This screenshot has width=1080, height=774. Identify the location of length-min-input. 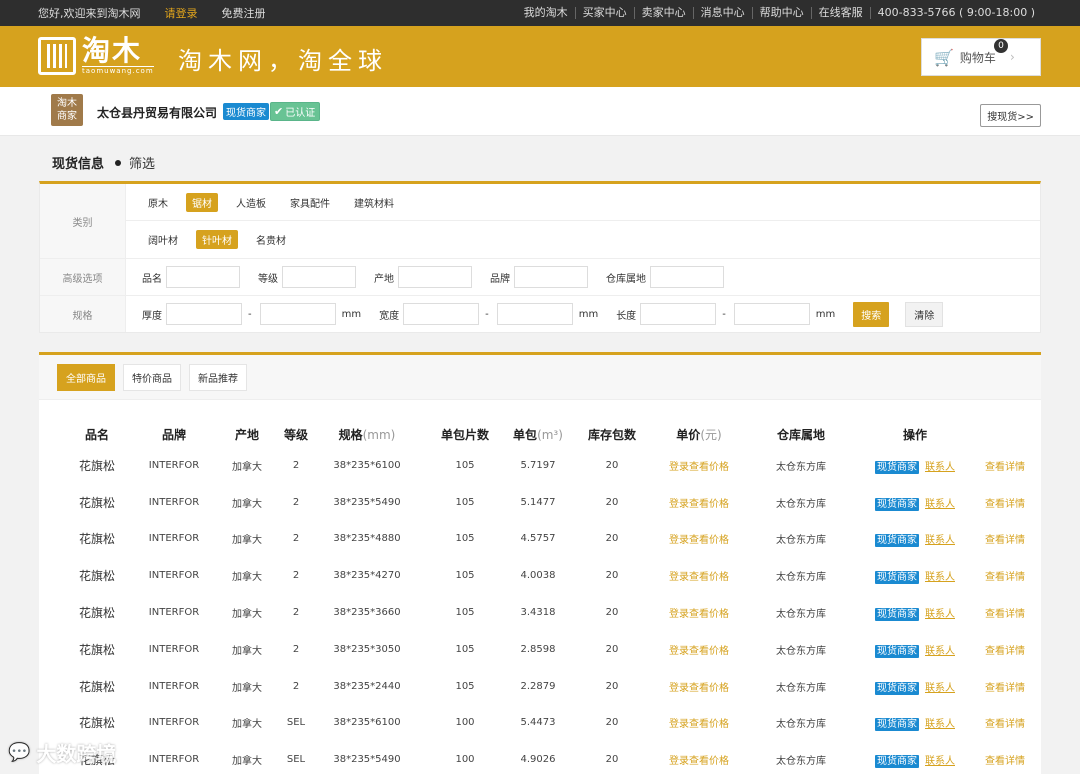
(678, 314).